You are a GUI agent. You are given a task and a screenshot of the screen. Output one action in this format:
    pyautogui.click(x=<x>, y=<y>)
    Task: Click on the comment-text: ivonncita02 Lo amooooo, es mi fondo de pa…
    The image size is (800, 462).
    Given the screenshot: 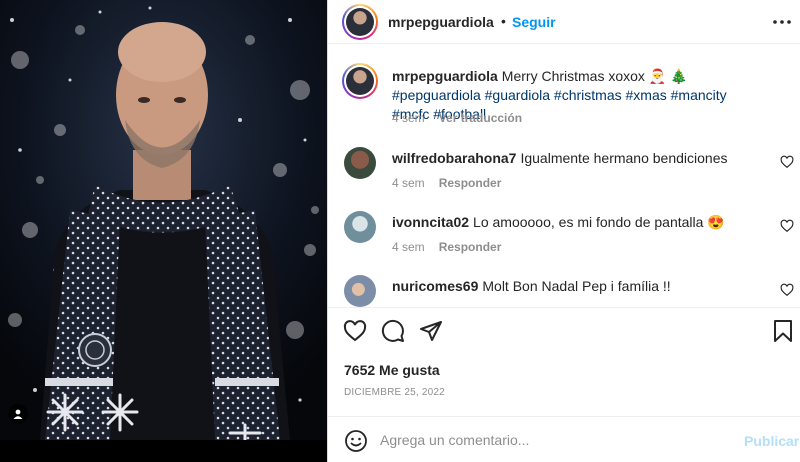 What is the action you would take?
    pyautogui.click(x=577, y=222)
    